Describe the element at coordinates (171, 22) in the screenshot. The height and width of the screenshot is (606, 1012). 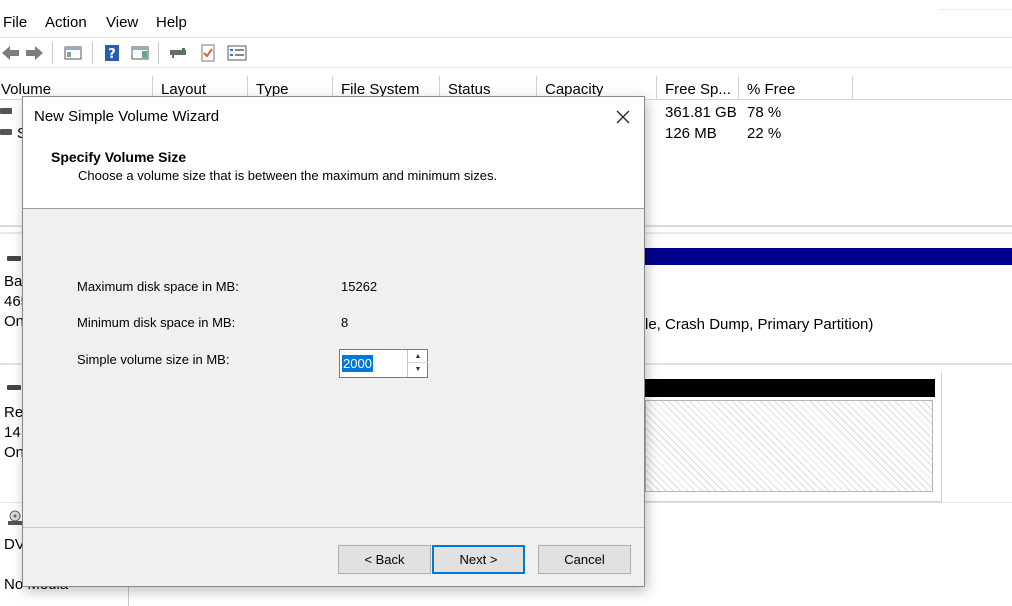
I see `menu-help: Help` at that location.